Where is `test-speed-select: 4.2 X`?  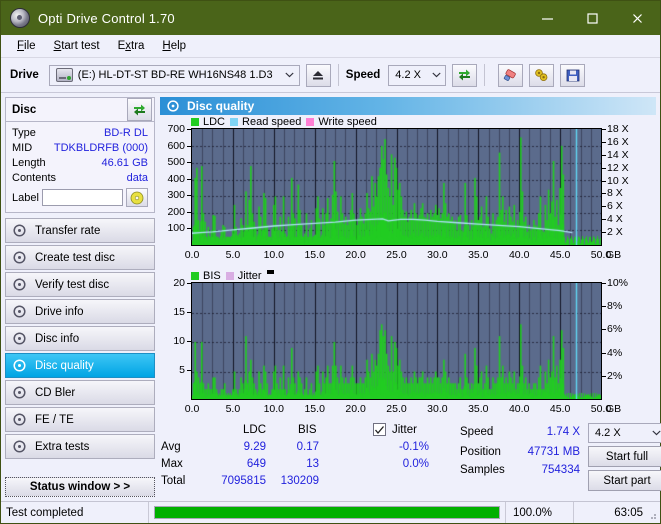 test-speed-select: 4.2 X is located at coordinates (624, 433).